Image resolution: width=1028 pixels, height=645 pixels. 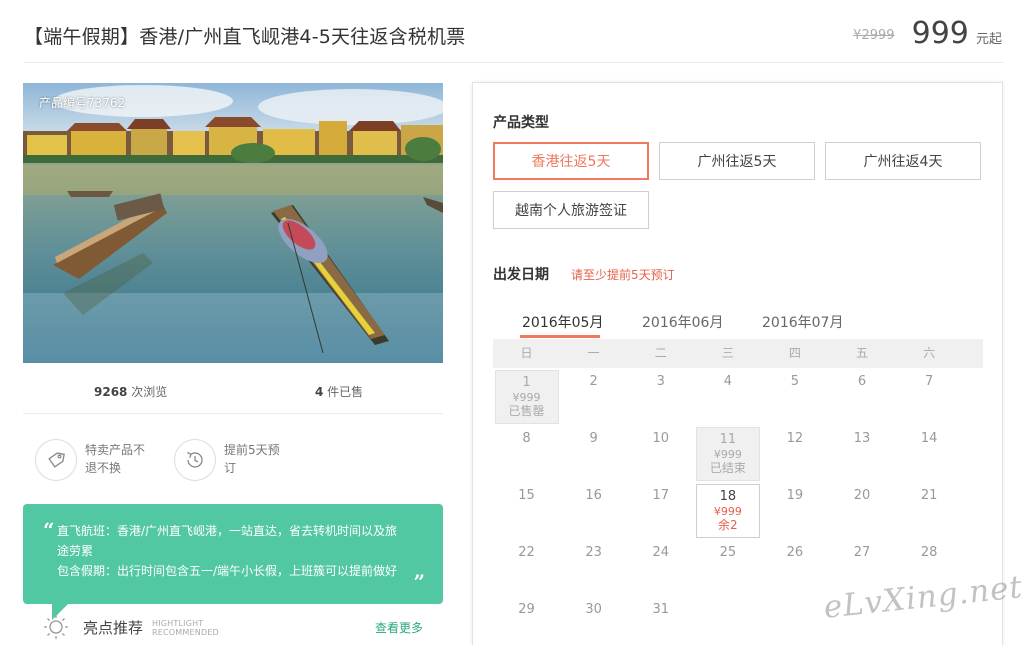 I want to click on original-price: ¥2999, so click(x=874, y=35).